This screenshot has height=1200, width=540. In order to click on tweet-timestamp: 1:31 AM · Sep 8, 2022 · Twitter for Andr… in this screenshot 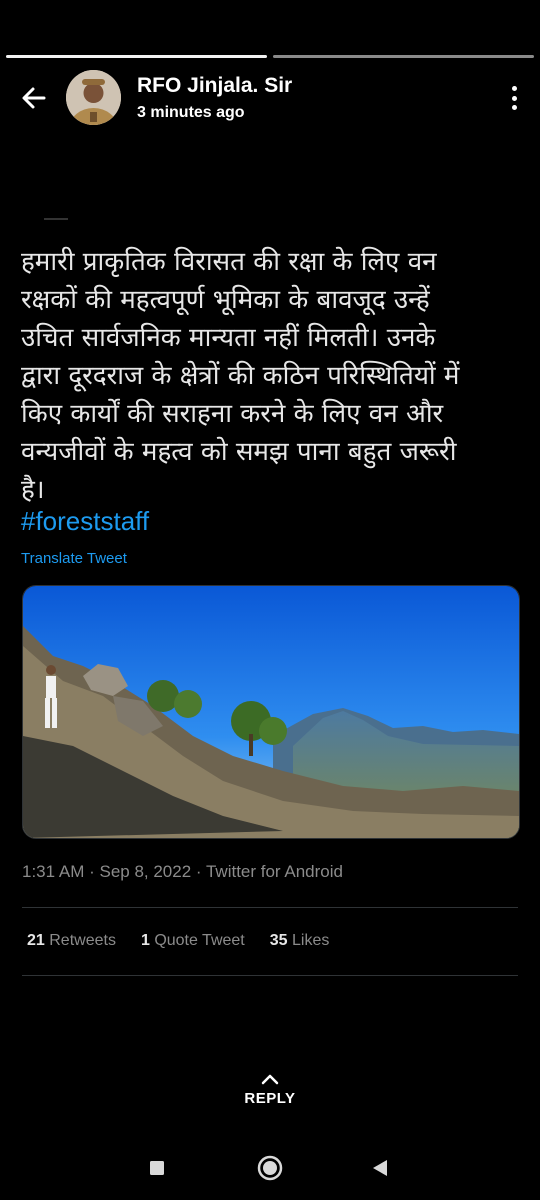, I will do `click(182, 871)`.